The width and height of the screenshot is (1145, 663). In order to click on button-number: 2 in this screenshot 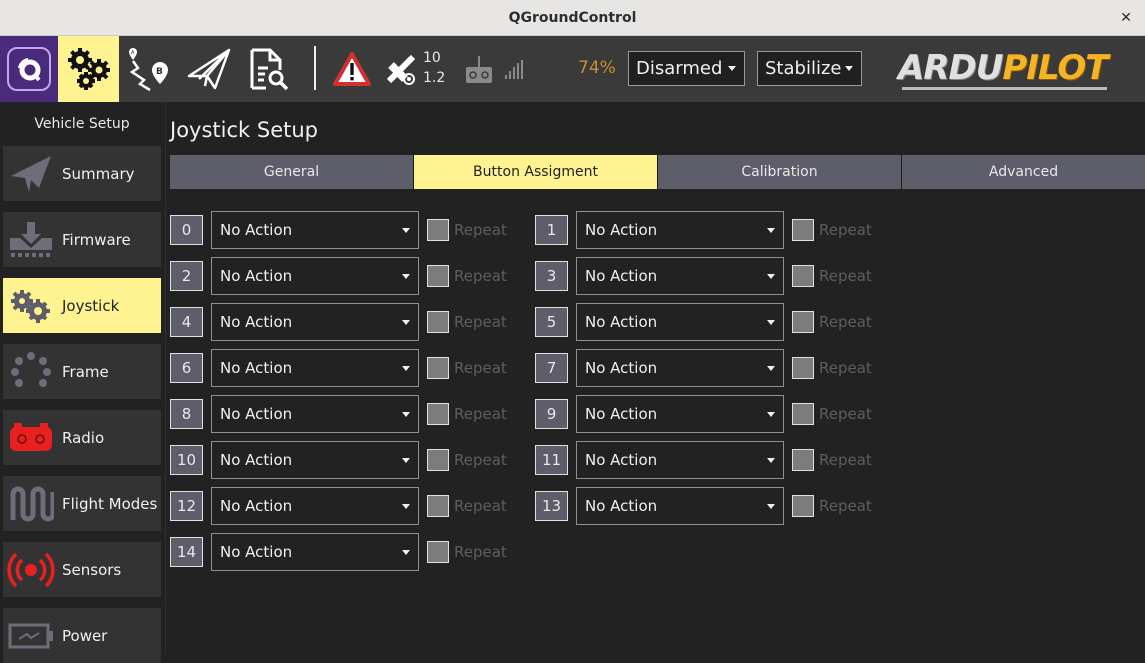, I will do `click(186, 276)`.